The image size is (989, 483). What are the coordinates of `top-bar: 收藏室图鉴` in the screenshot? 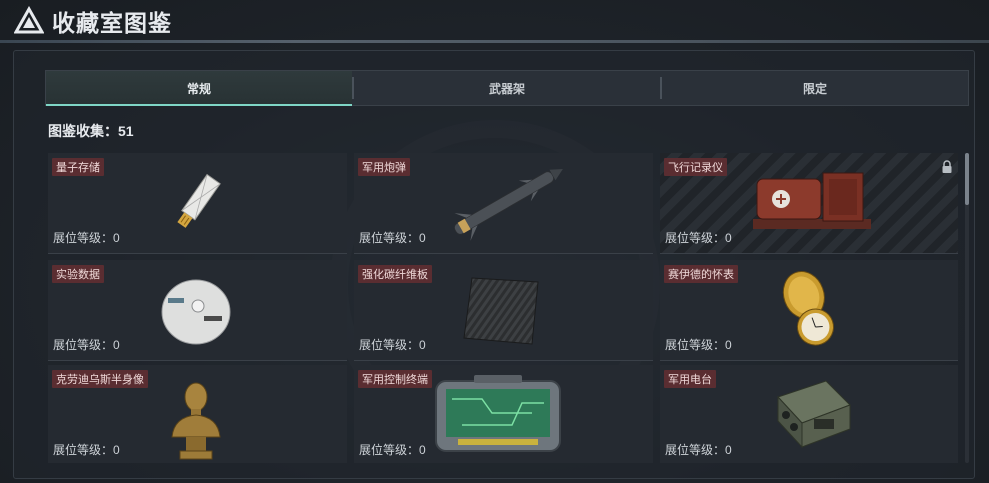 It's located at (494, 21).